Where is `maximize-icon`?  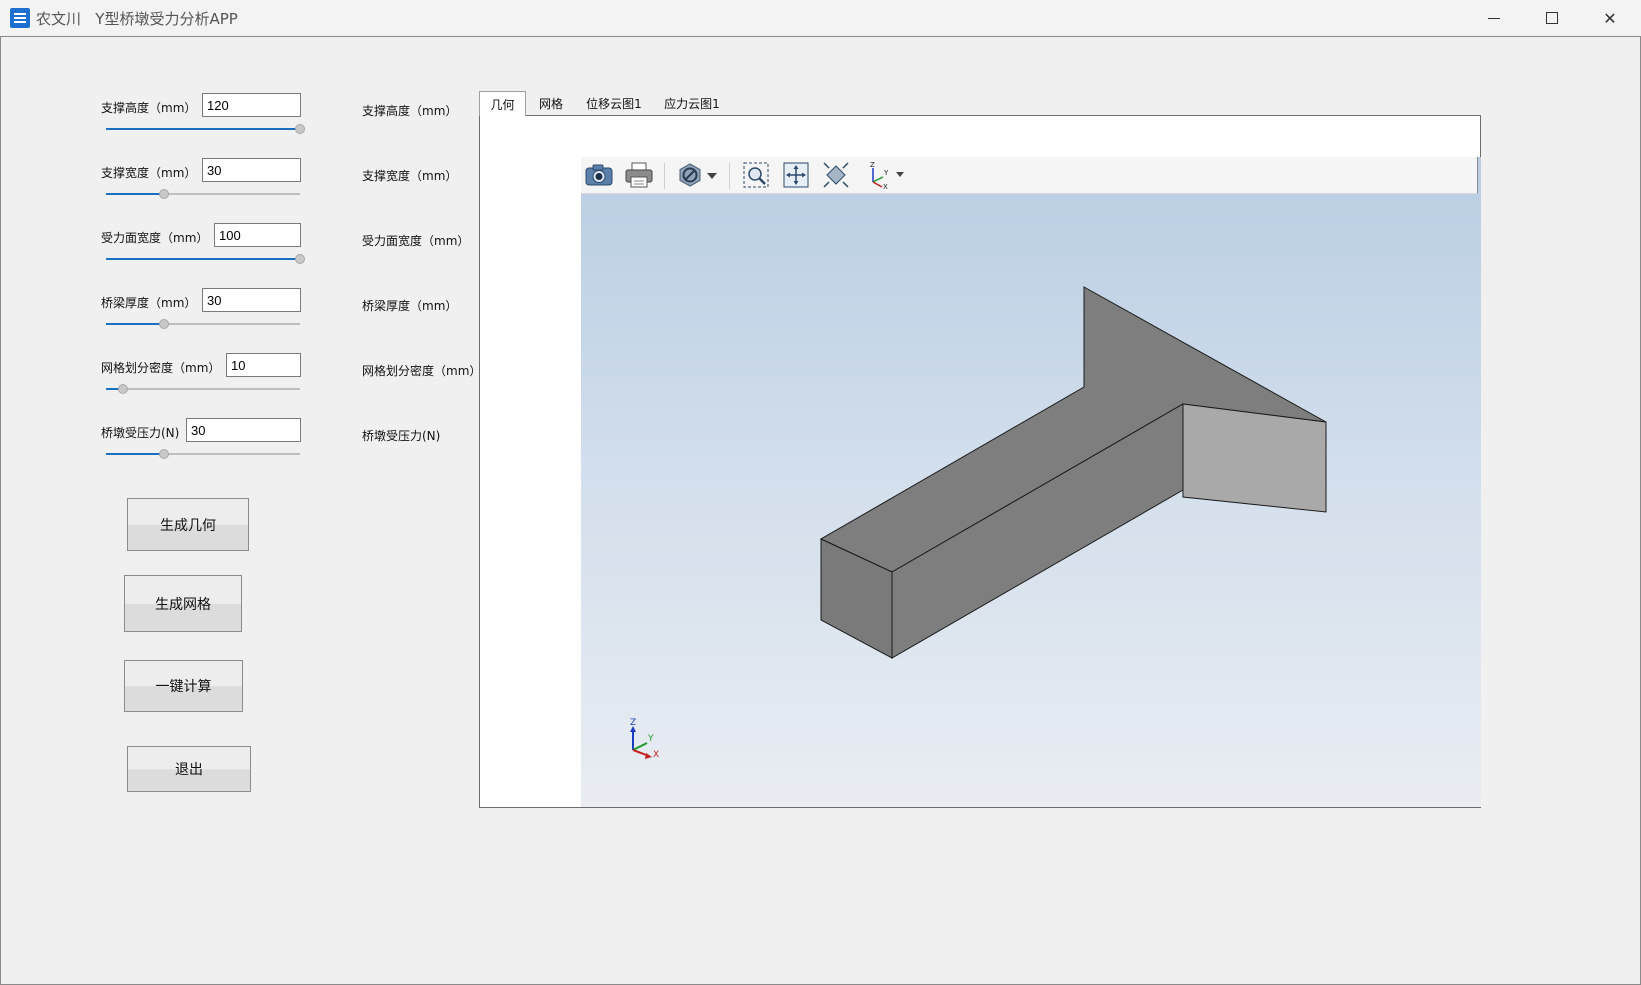
maximize-icon is located at coordinates (1552, 18).